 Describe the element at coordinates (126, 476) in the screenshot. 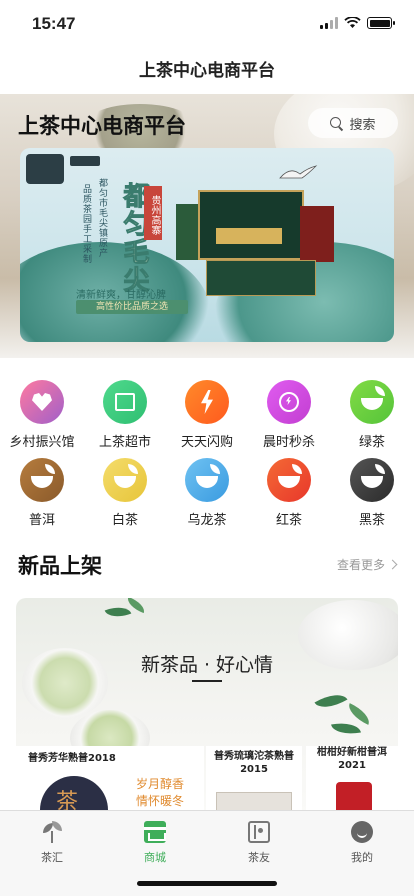

I see `white-tea-cup-icon` at that location.